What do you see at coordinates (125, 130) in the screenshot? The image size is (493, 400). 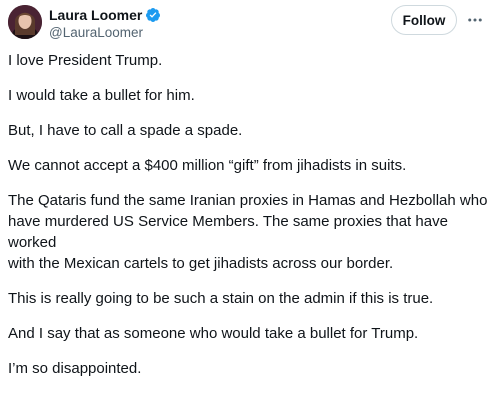 I see `tweet-paragraph: But, I have to call a spade a spade.` at bounding box center [125, 130].